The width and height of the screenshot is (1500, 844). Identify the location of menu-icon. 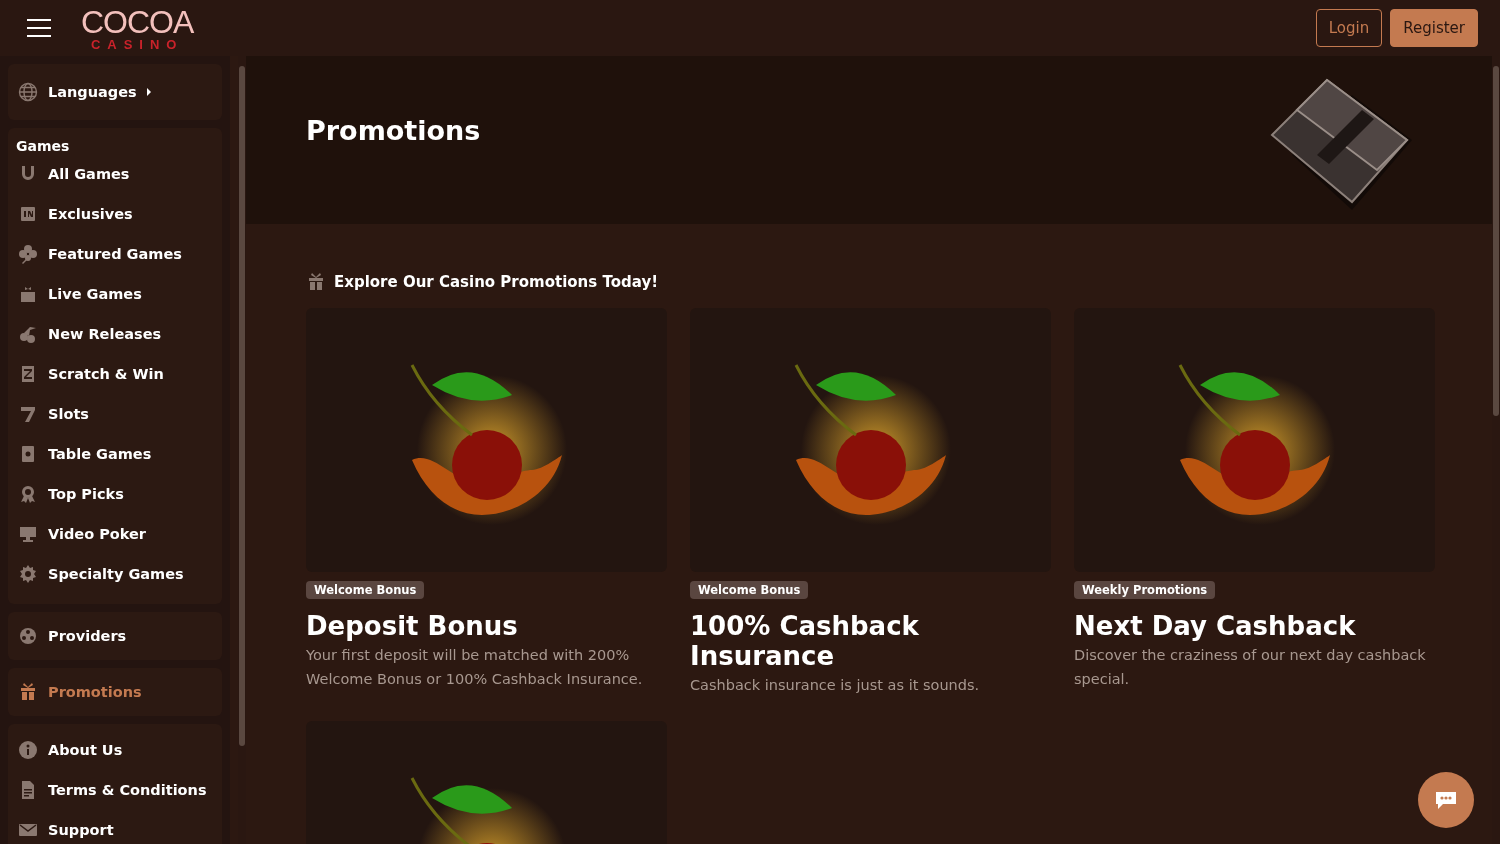
(39, 28).